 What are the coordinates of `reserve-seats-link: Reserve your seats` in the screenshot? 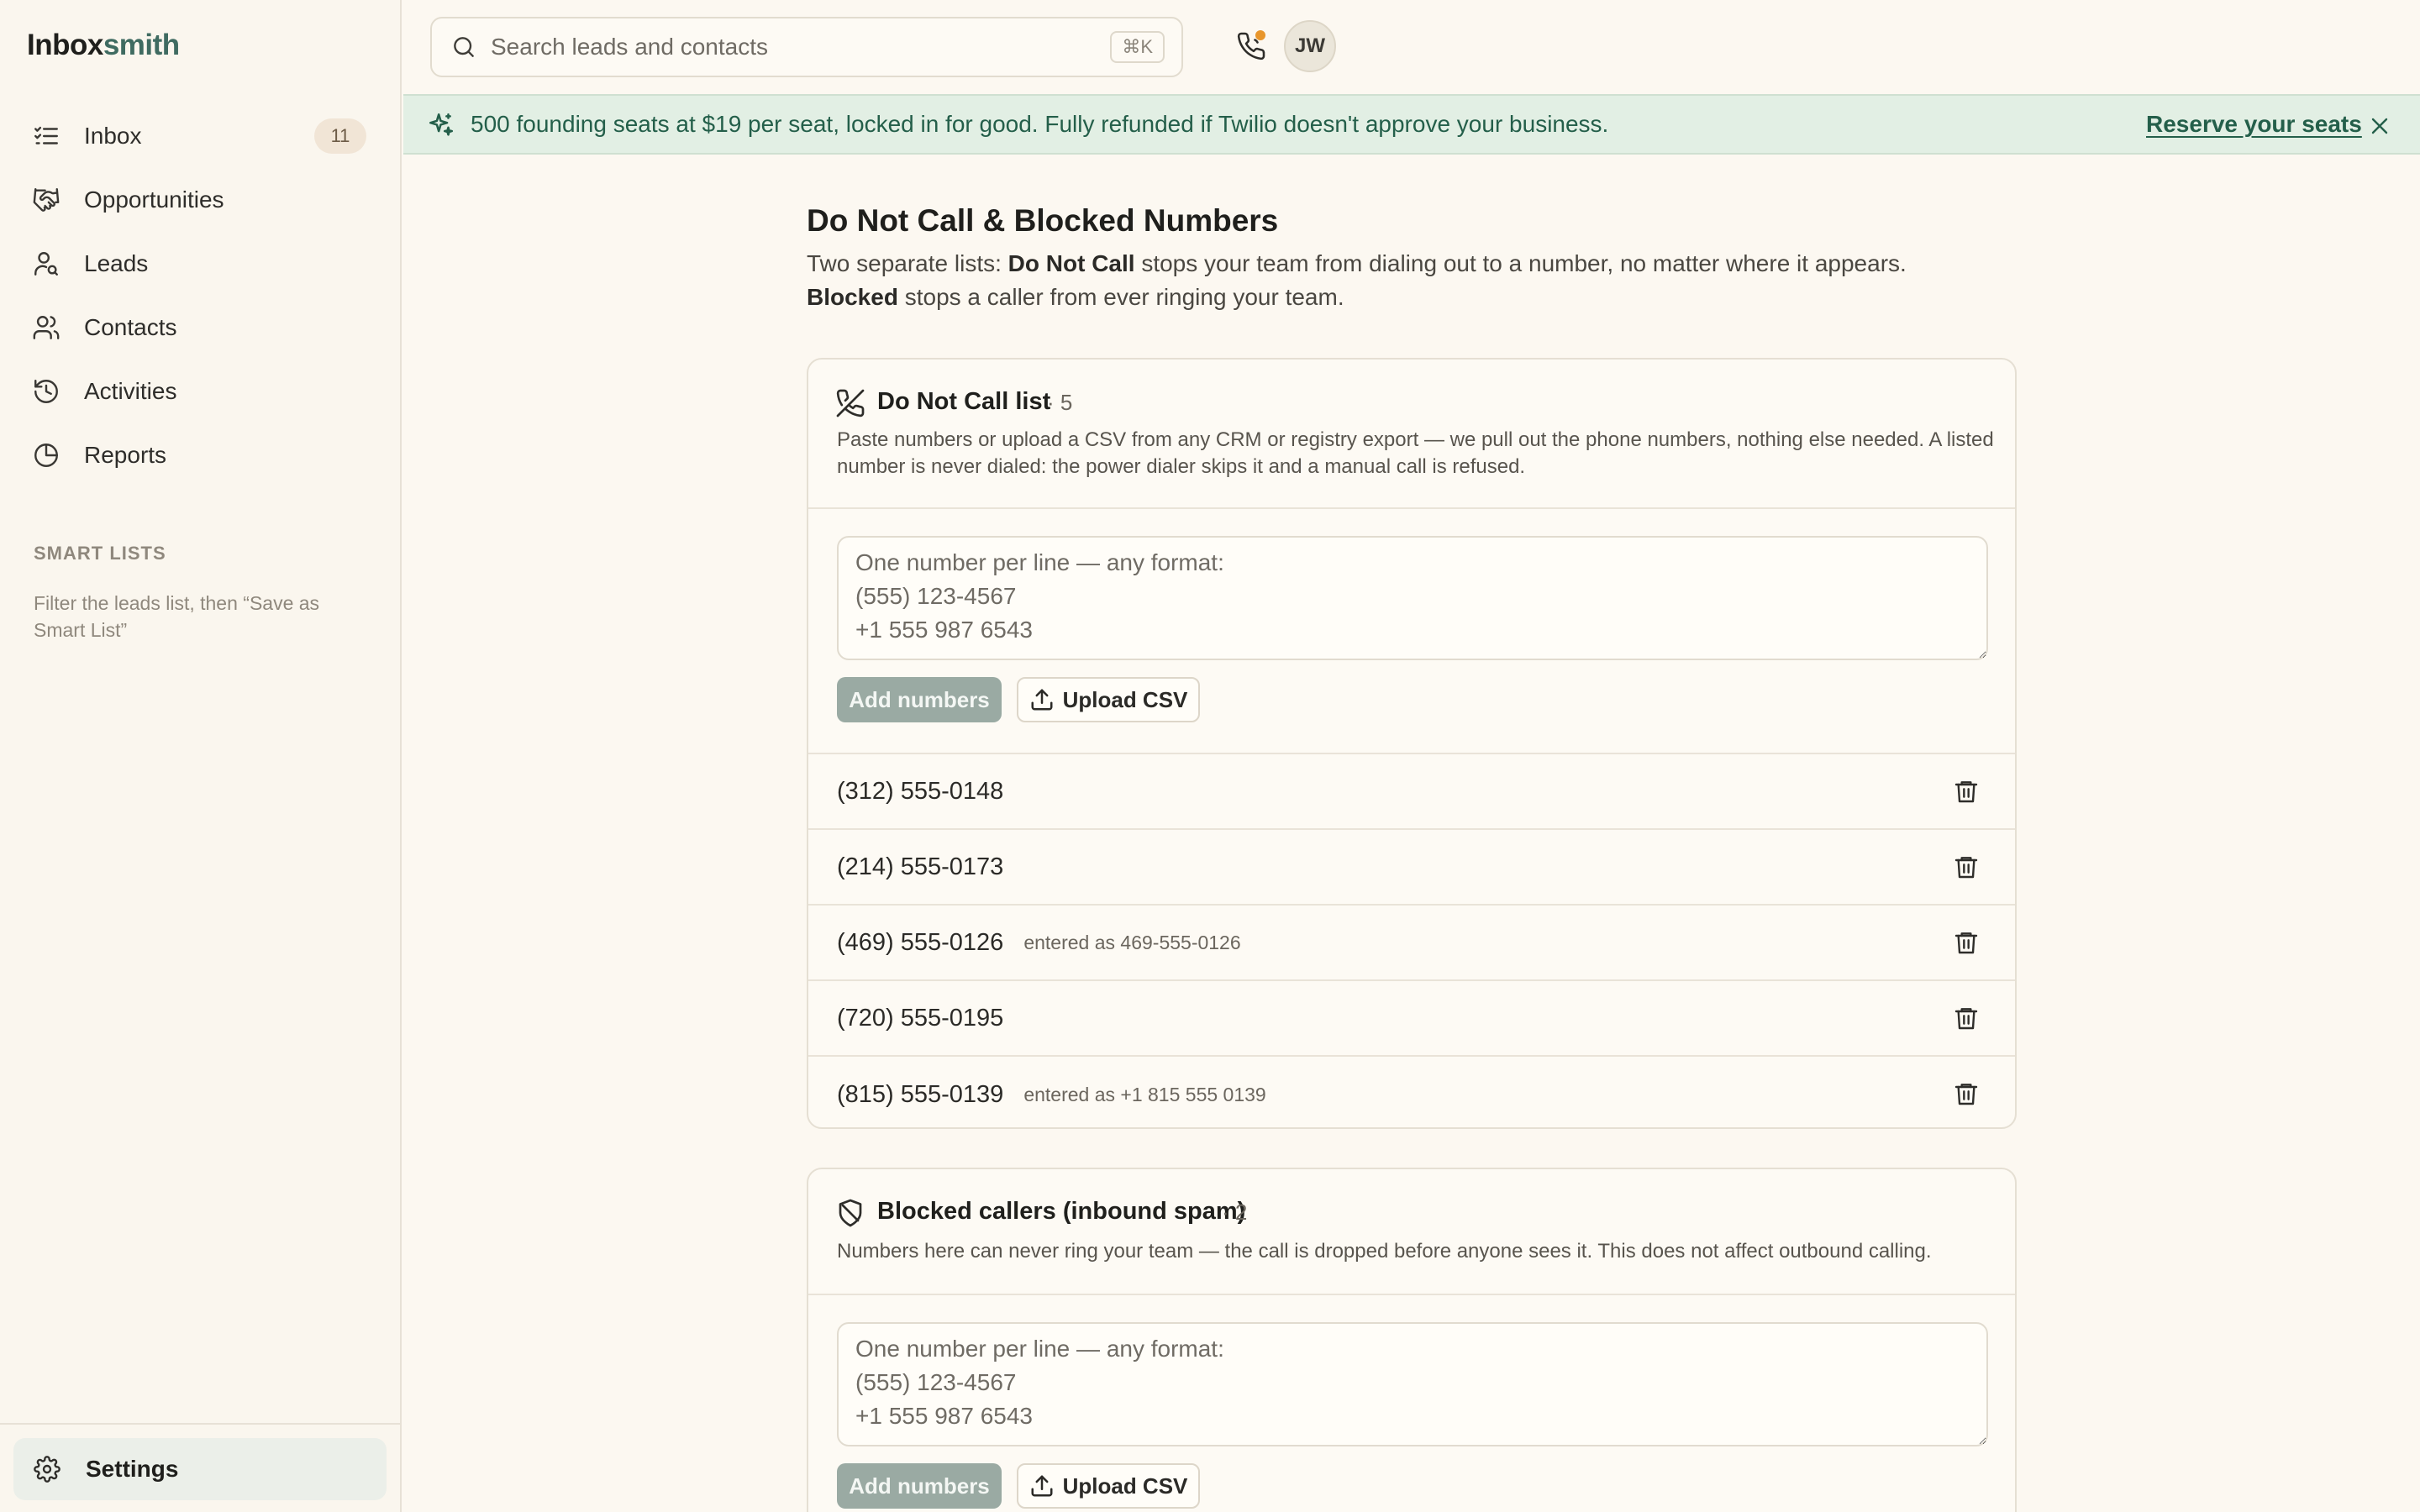 It's located at (2254, 124).